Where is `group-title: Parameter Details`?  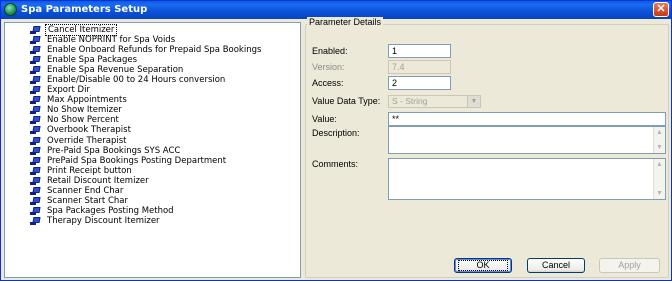
group-title: Parameter Details is located at coordinates (345, 22).